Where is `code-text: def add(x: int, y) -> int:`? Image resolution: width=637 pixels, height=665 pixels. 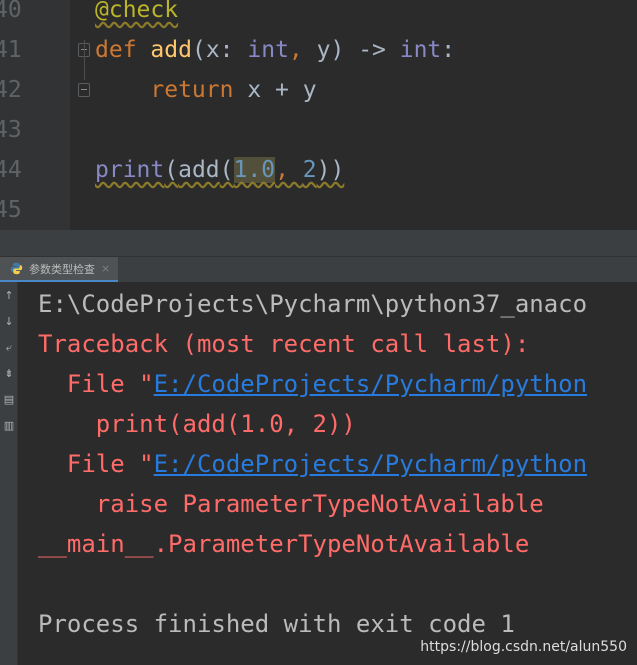
code-text: def add(x: int, y) -> int: is located at coordinates (275, 50).